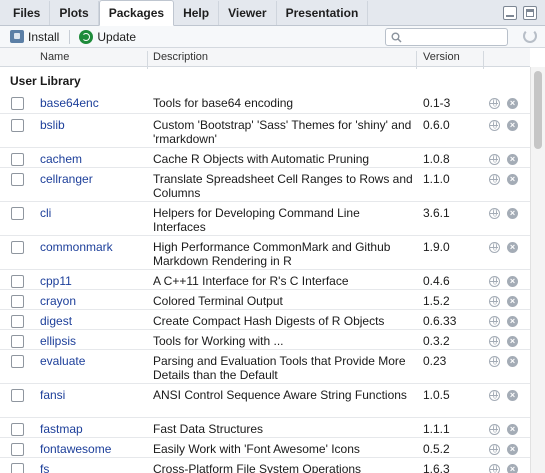 The height and width of the screenshot is (473, 545). What do you see at coordinates (436, 341) in the screenshot?
I see `package-version: 0.3.2` at bounding box center [436, 341].